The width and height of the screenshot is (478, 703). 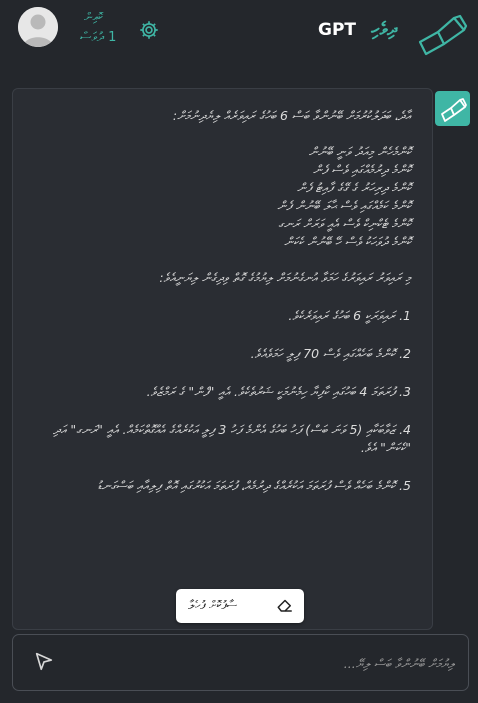 I want to click on clear-chat-label: ސާފުކޮށް ފުހެލާ, so click(x=213, y=605).